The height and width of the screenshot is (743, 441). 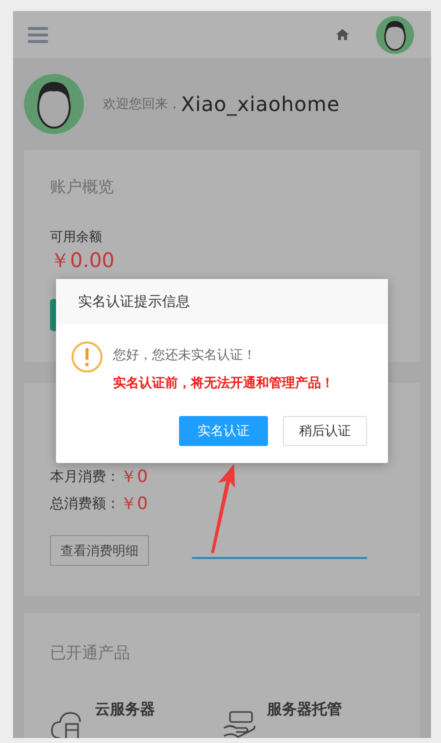 What do you see at coordinates (82, 187) in the screenshot?
I see `card-title: 账户概览` at bounding box center [82, 187].